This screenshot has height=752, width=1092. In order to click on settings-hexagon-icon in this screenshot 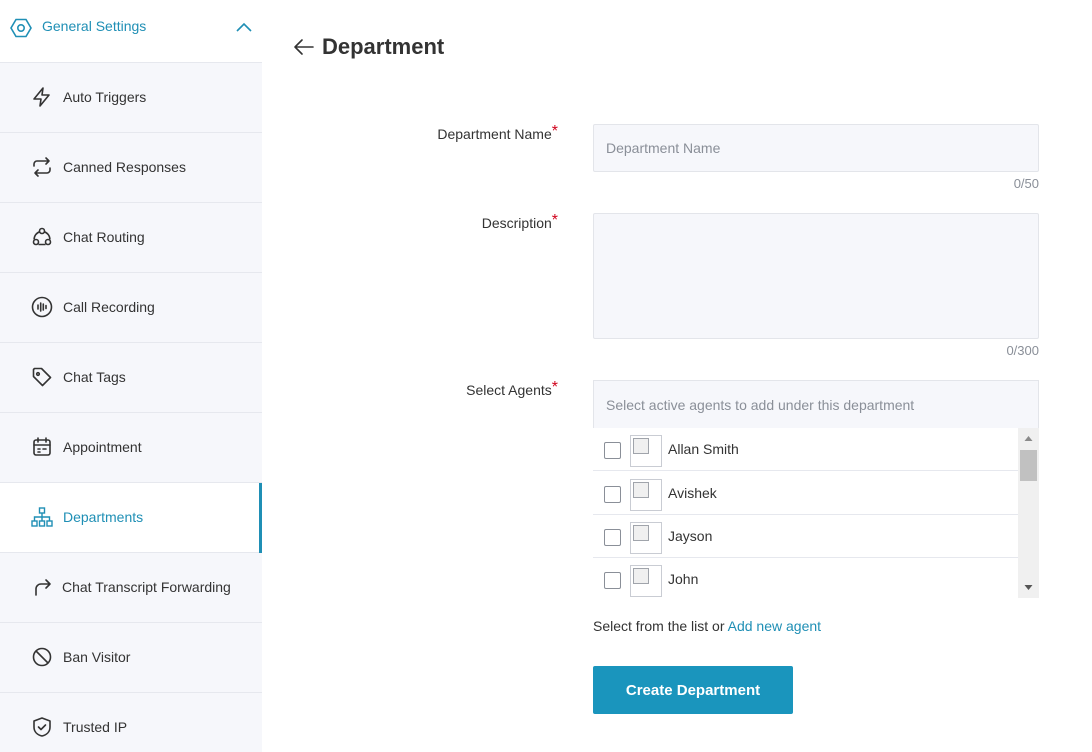, I will do `click(21, 28)`.